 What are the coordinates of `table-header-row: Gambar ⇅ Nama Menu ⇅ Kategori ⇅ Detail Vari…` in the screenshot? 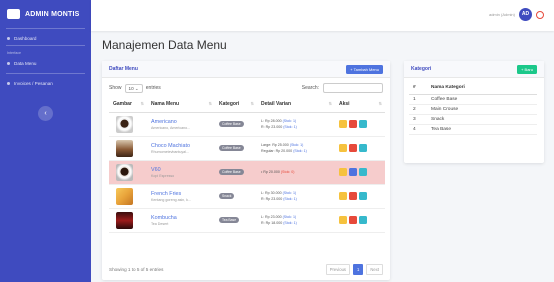 It's located at (247, 105).